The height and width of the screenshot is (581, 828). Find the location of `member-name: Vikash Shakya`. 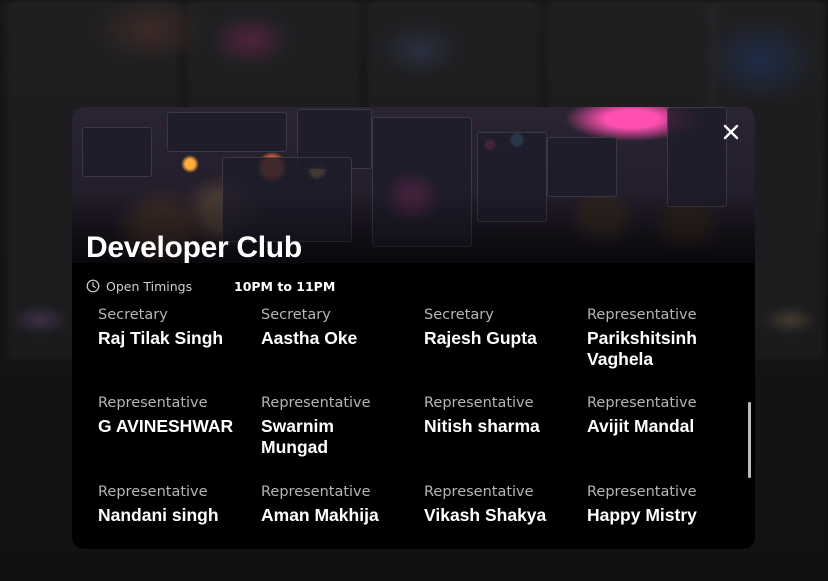

member-name: Vikash Shakya is located at coordinates (485, 515).